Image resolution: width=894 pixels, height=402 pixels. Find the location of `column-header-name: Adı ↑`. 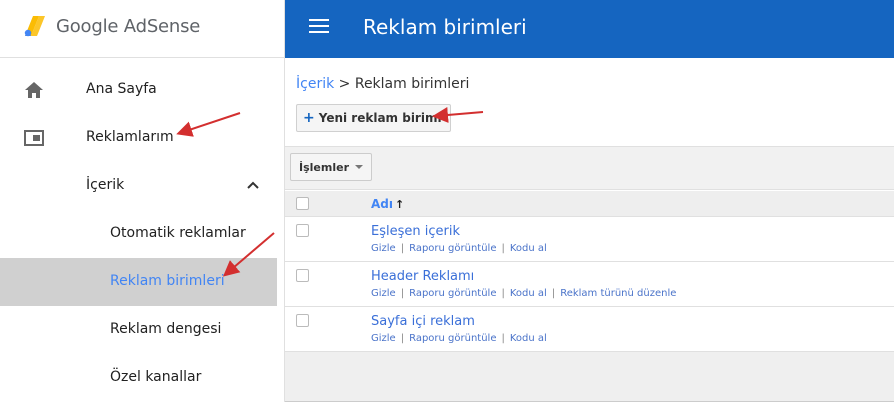

column-header-name: Adı ↑ is located at coordinates (387, 204).